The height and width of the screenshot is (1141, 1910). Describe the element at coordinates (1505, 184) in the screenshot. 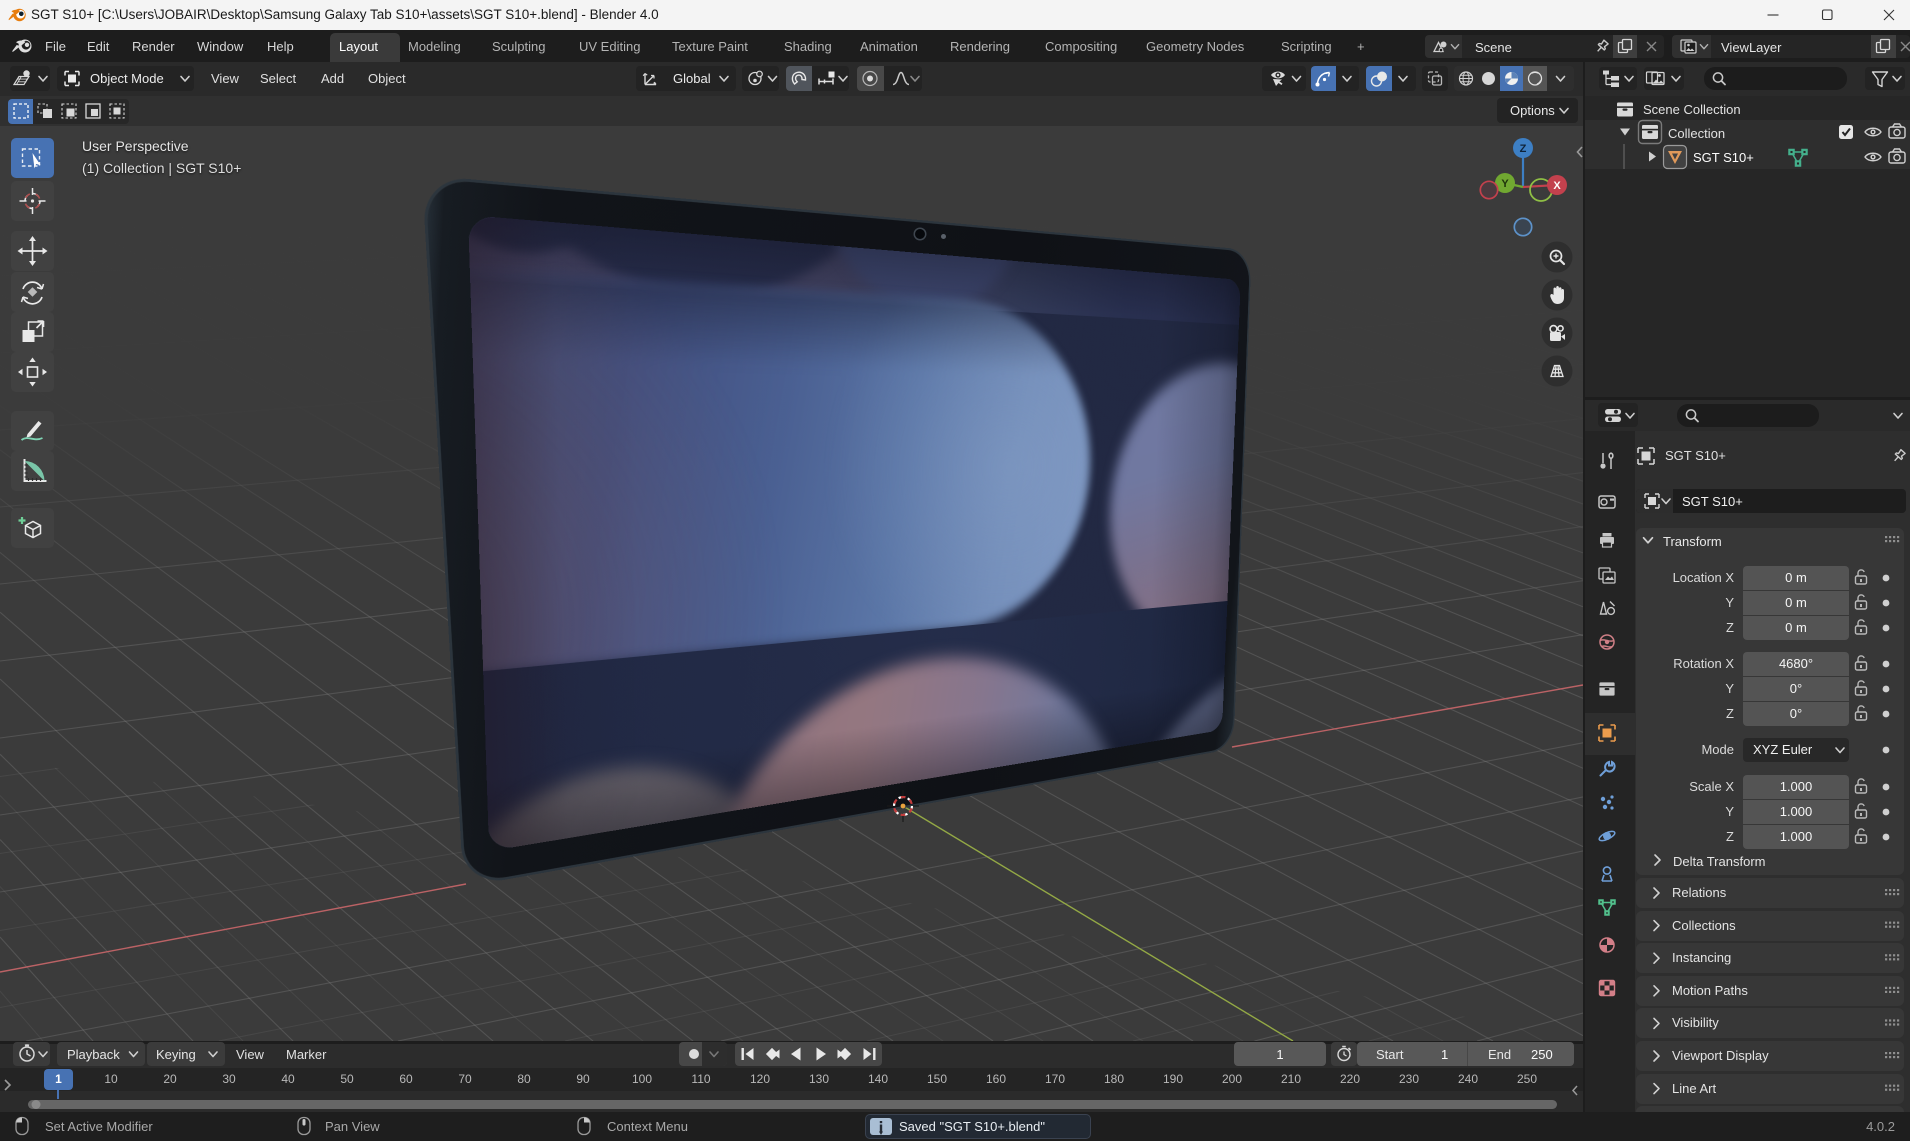

I see `svg-text: Y` at that location.